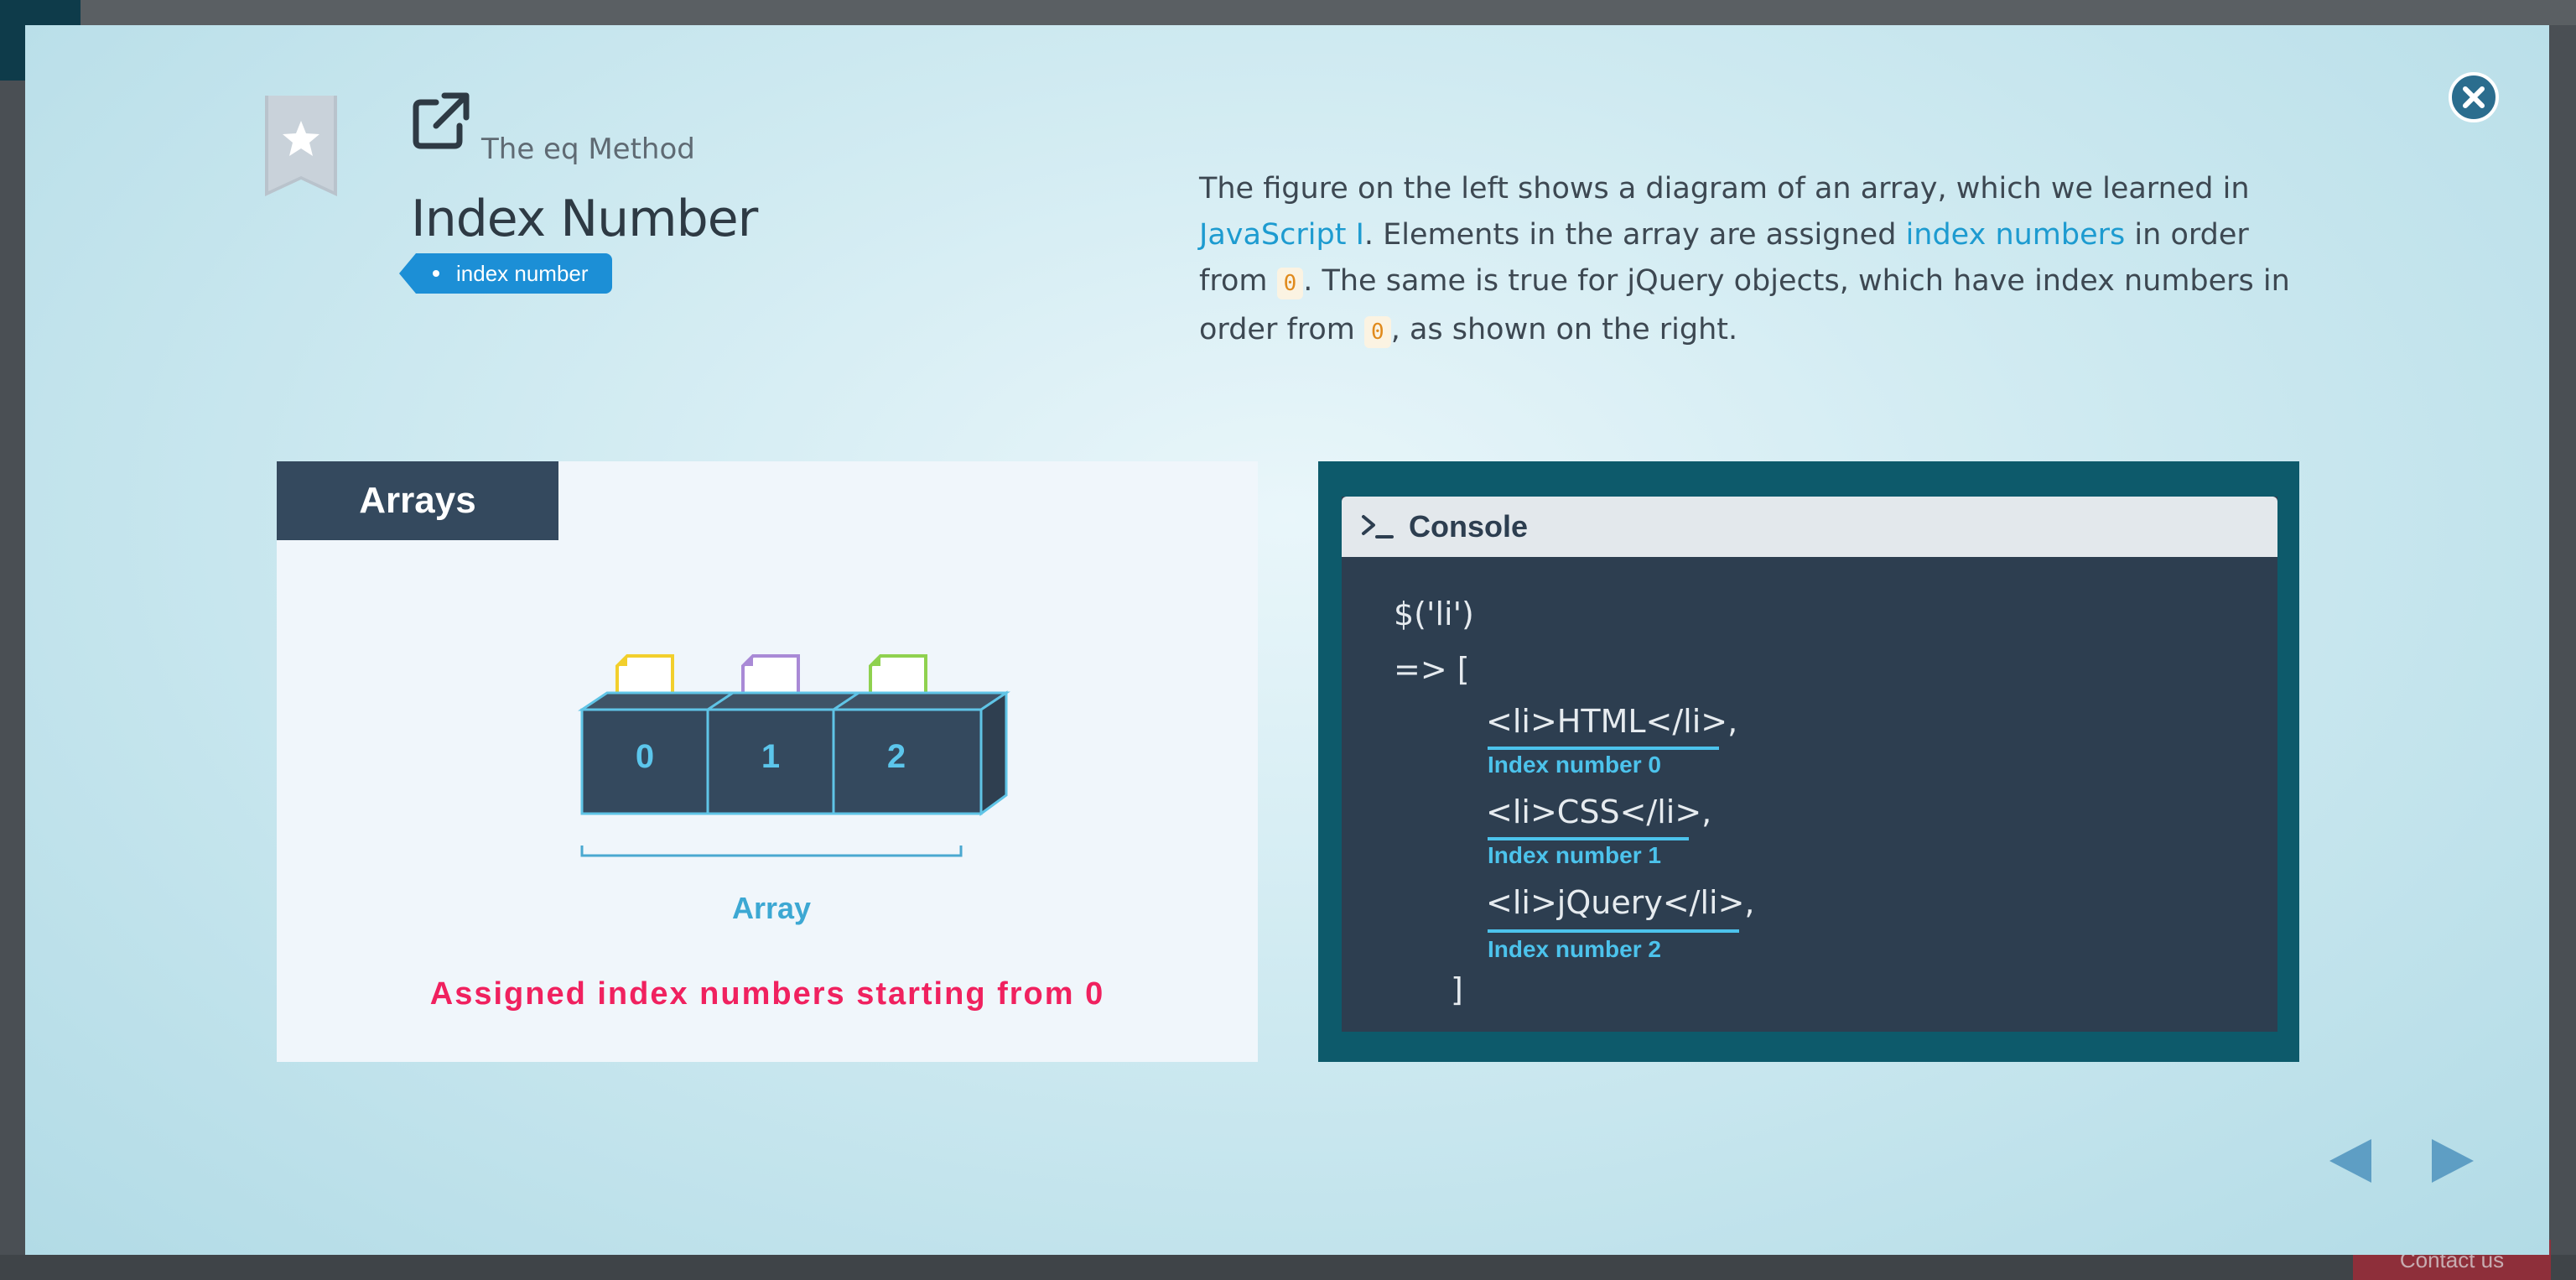 The height and width of the screenshot is (1280, 2576). Describe the element at coordinates (1603, 748) in the screenshot. I see `underline-html` at that location.